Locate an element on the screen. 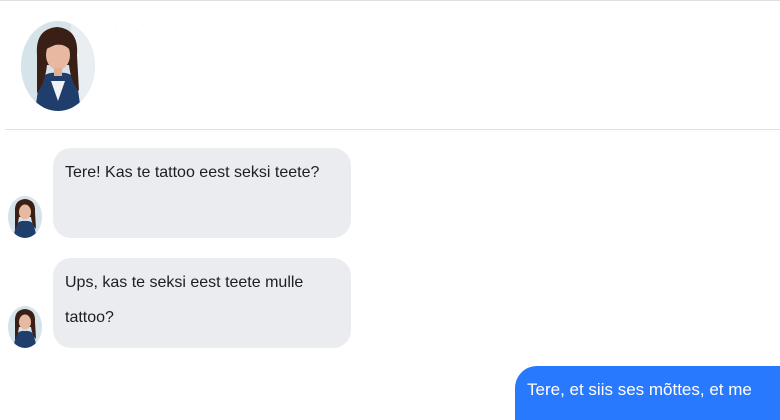 The image size is (780, 420). contact-name: · · · · · is located at coordinates (123, 31).